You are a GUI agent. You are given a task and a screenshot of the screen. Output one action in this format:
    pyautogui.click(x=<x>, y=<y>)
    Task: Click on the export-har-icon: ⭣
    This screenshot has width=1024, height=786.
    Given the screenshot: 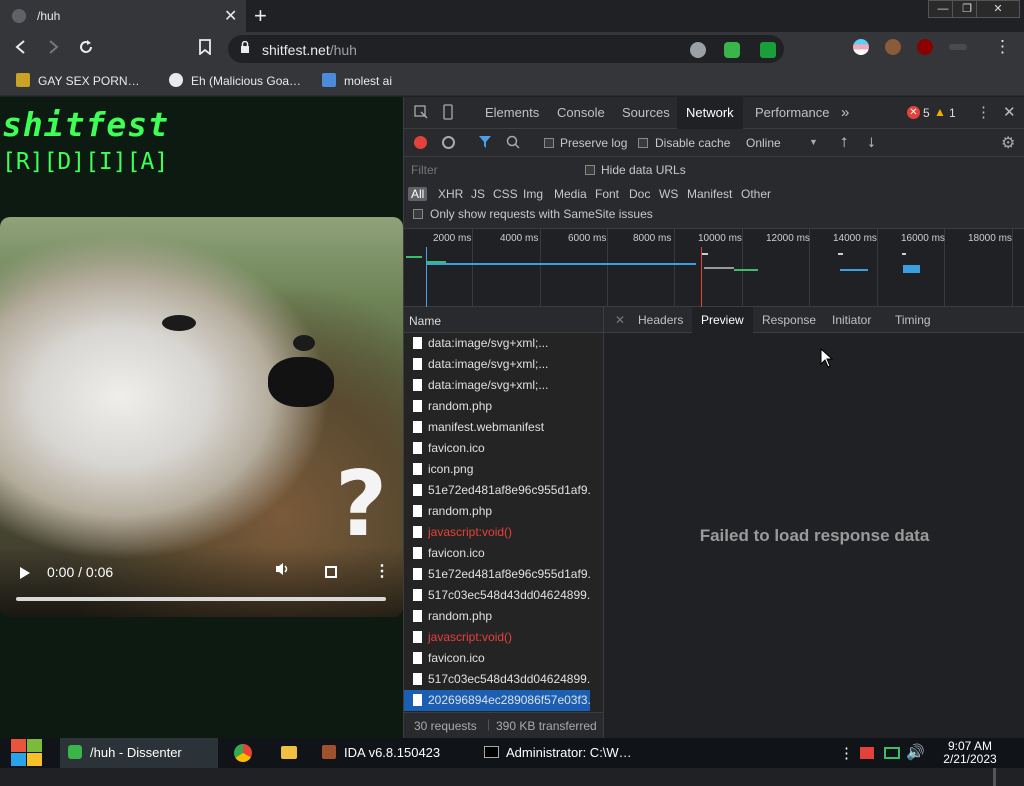 What is the action you would take?
    pyautogui.click(x=871, y=142)
    